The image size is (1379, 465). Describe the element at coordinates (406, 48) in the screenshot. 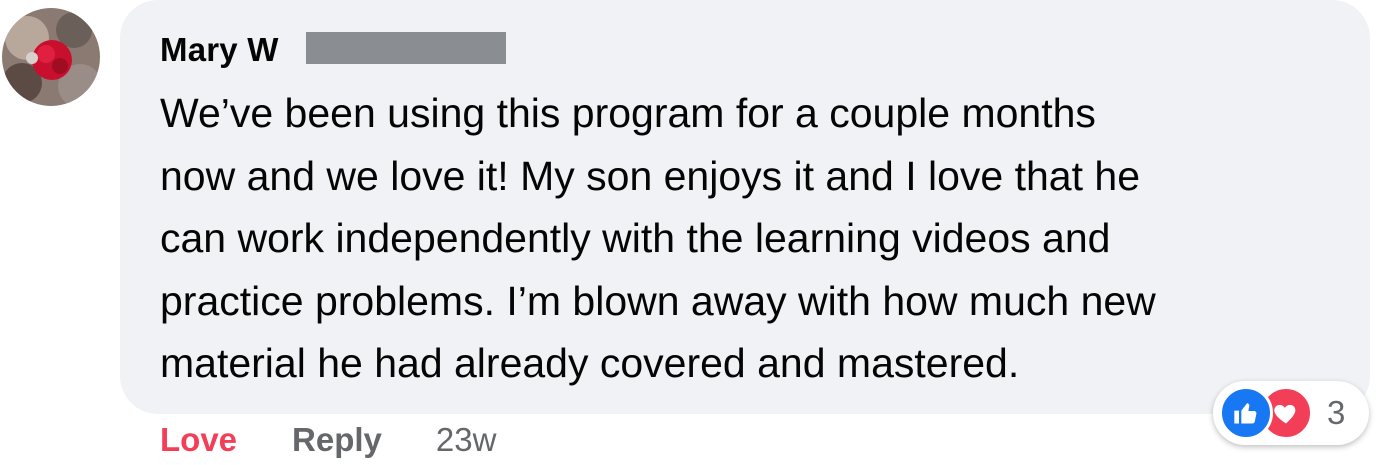

I see `redaction-bar` at that location.